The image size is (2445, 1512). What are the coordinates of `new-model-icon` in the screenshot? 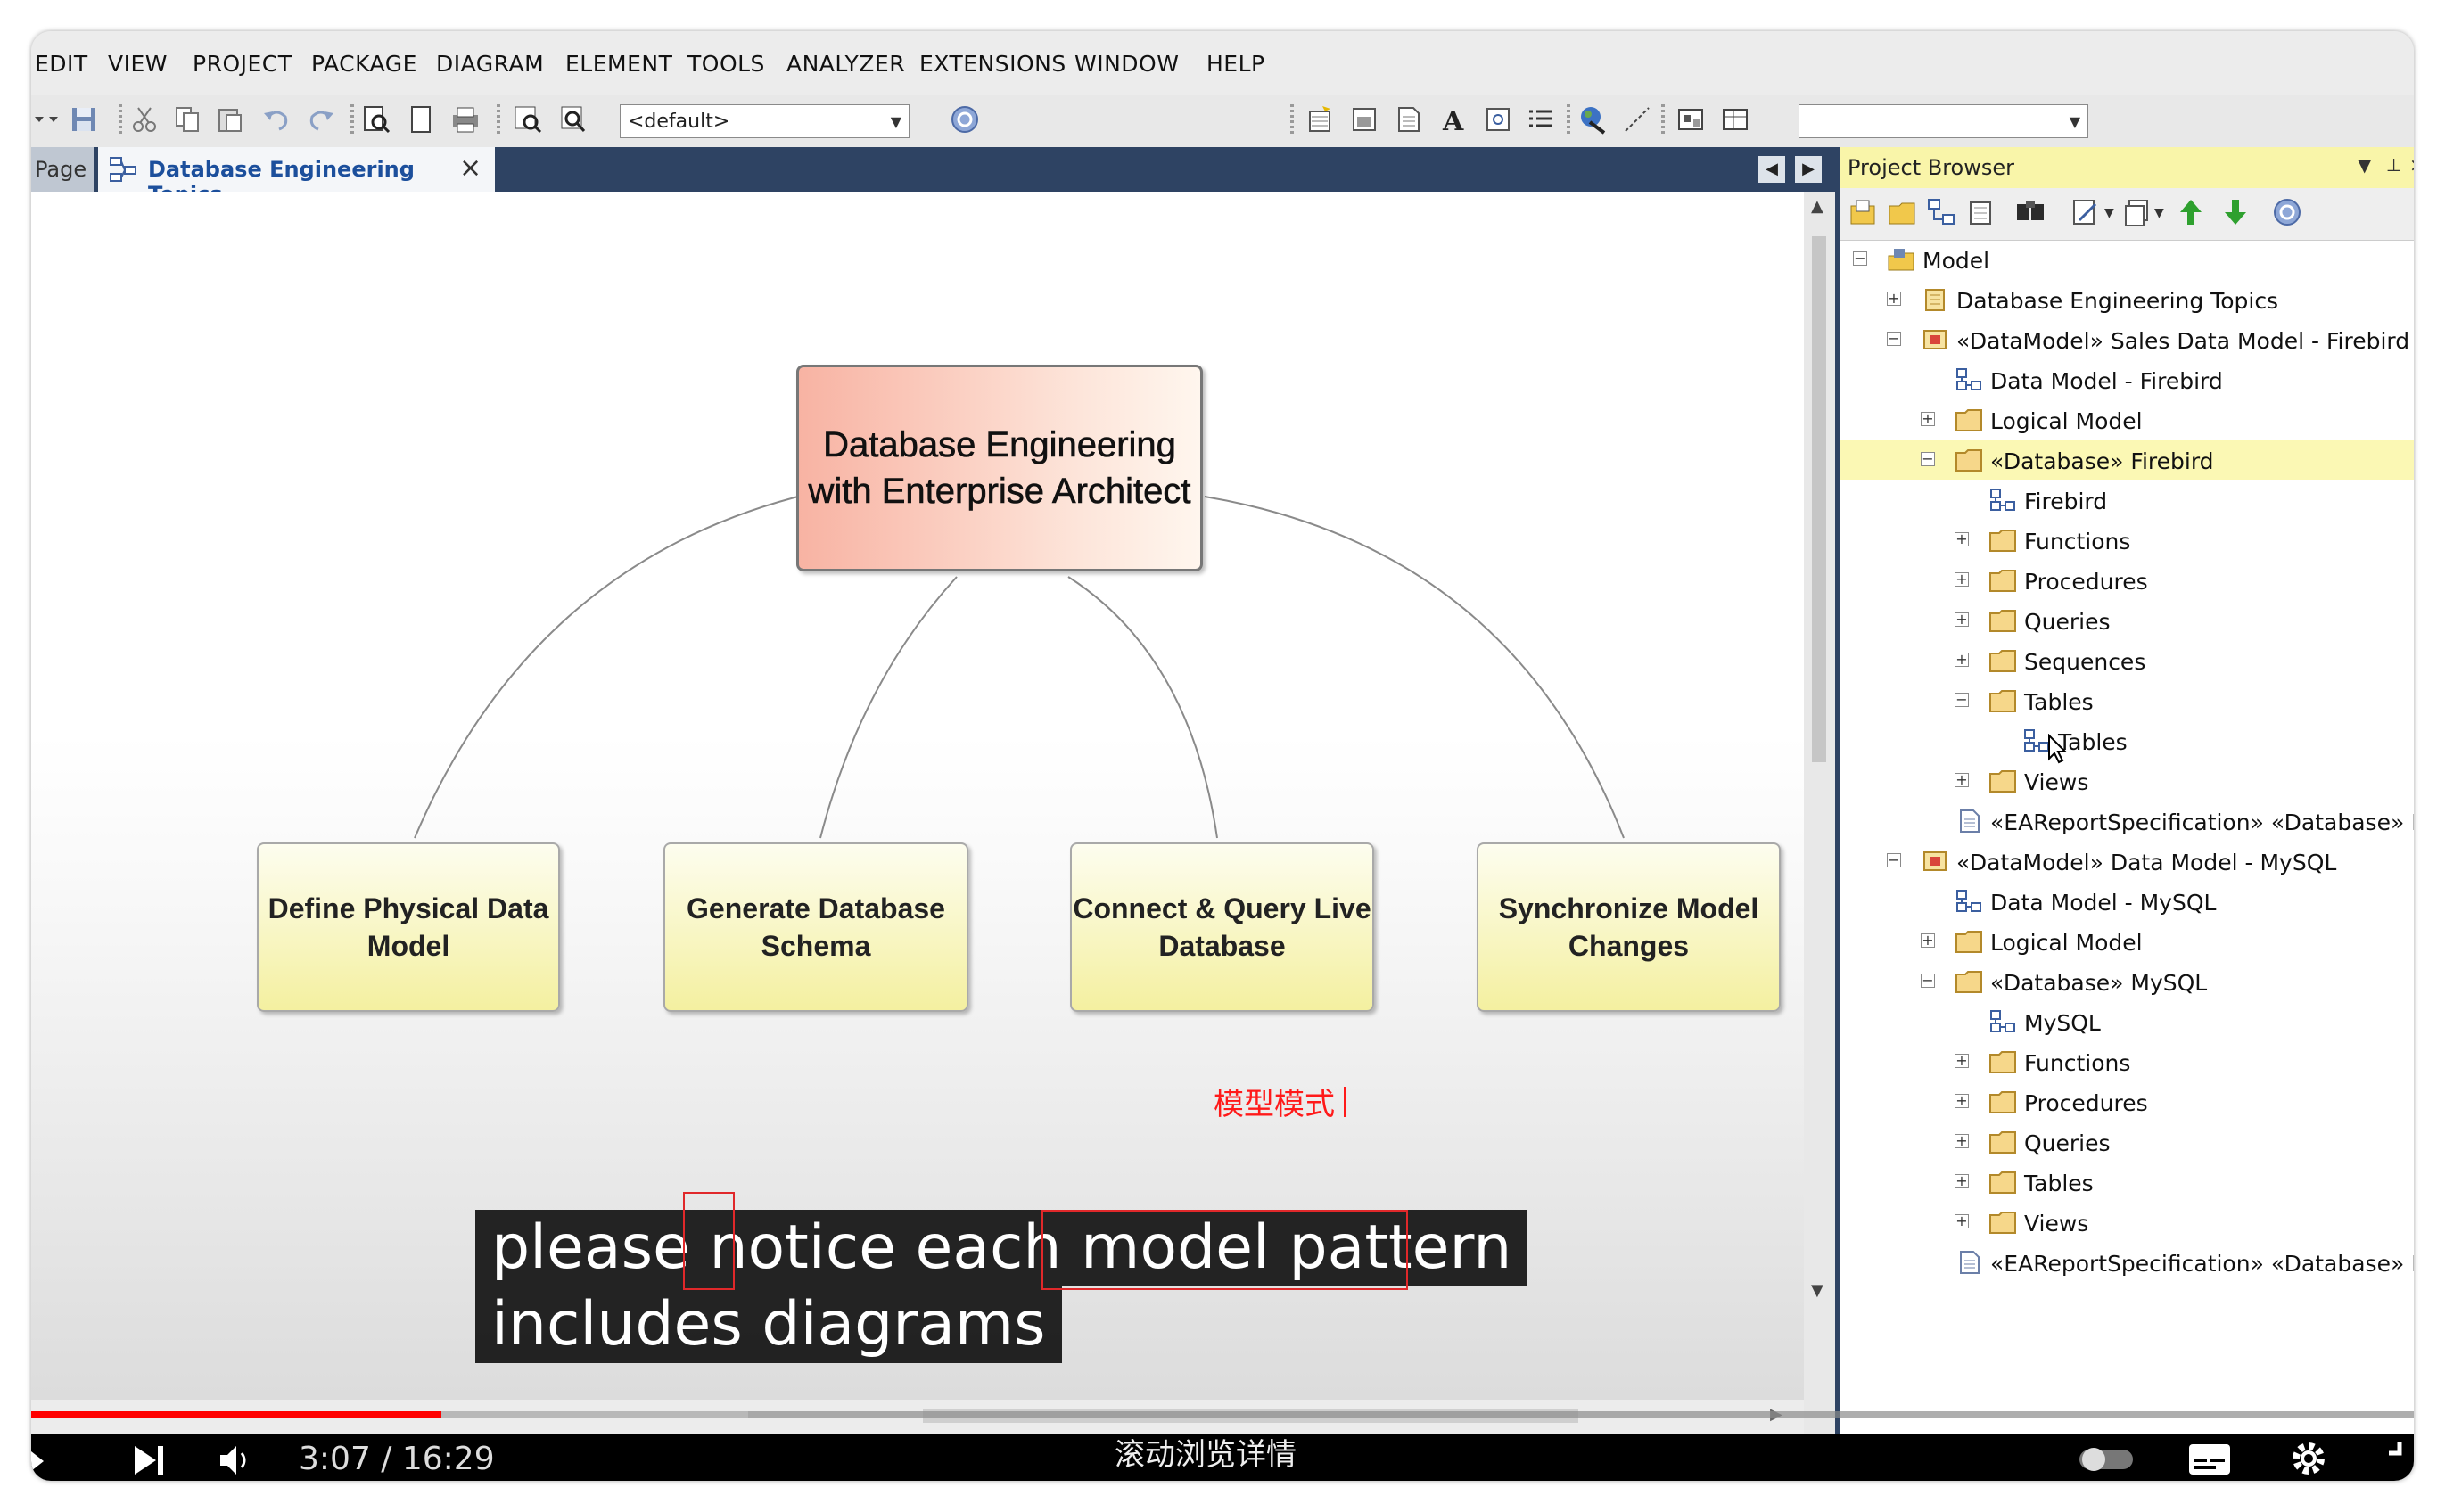 It's located at (1863, 212).